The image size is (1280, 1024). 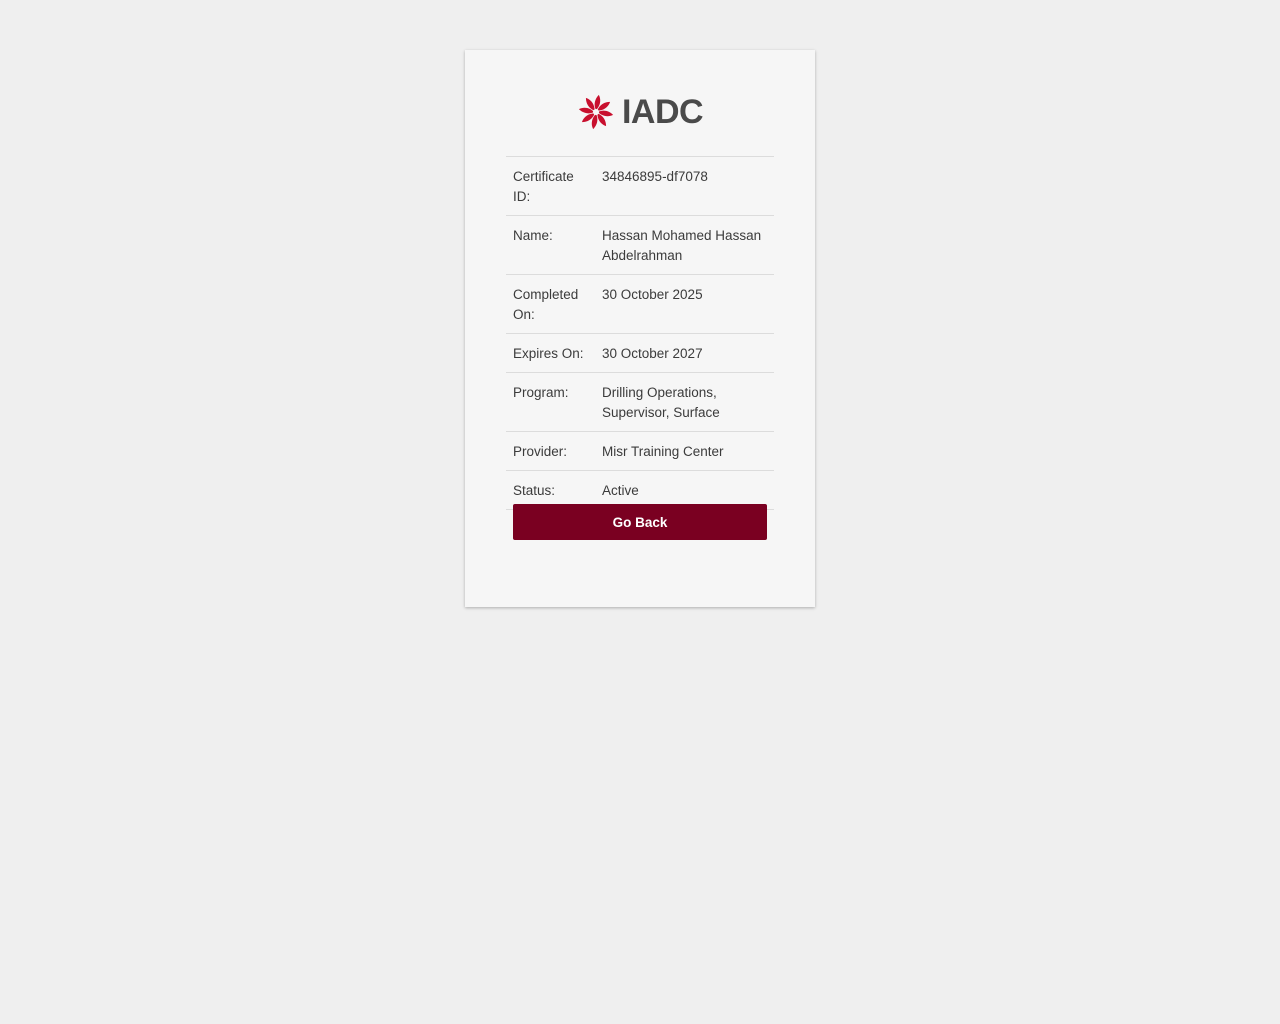 What do you see at coordinates (663, 451) in the screenshot?
I see `provider-value: Misr Training Center` at bounding box center [663, 451].